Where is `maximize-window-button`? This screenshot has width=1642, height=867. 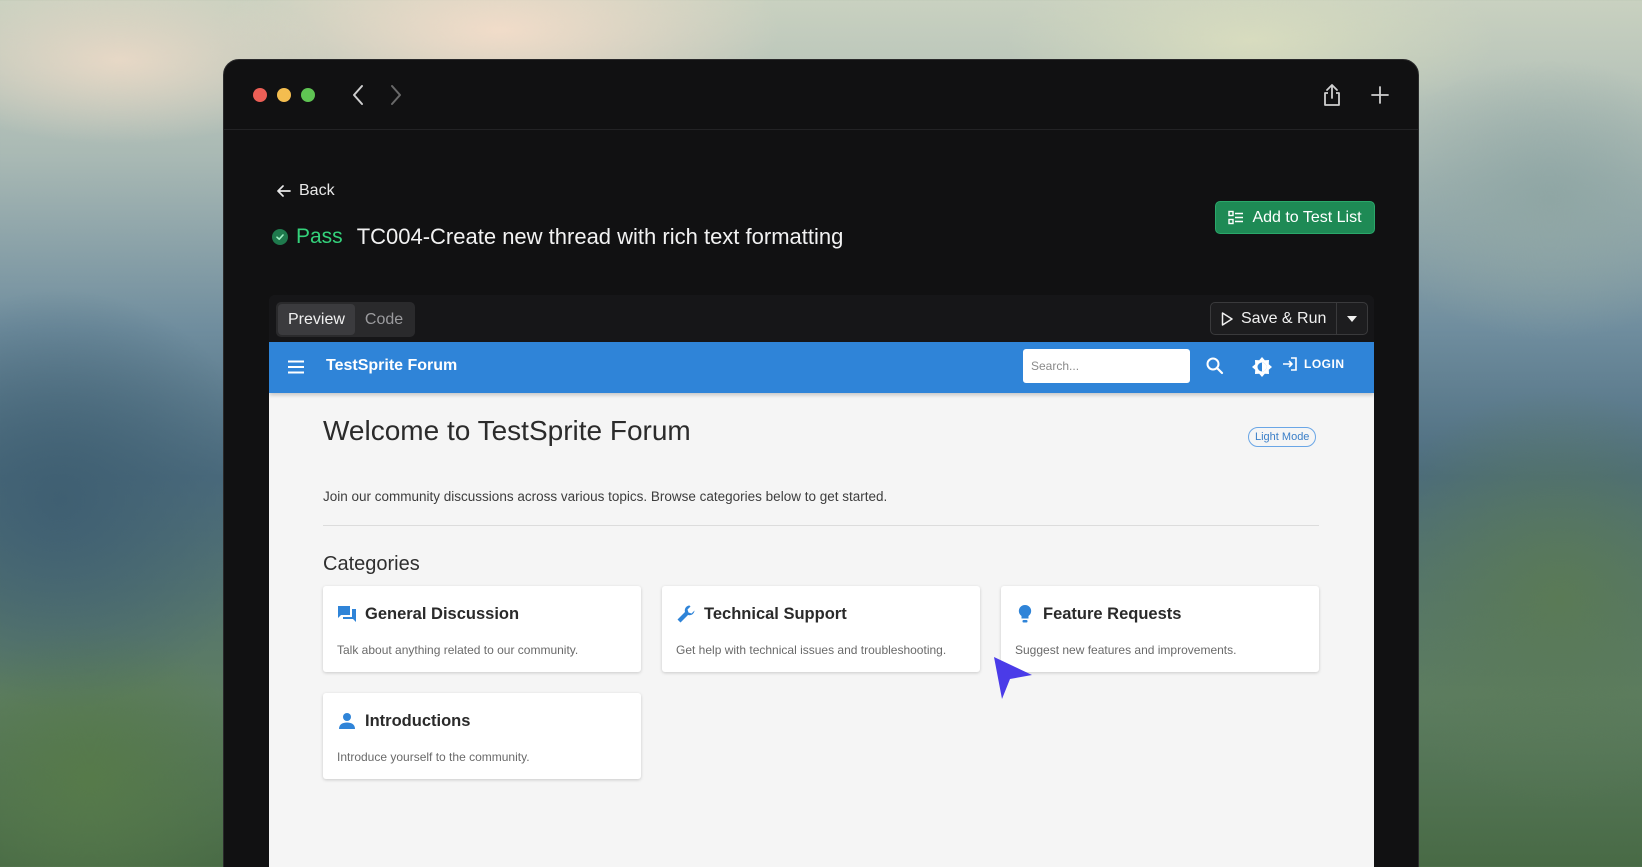 maximize-window-button is located at coordinates (308, 95).